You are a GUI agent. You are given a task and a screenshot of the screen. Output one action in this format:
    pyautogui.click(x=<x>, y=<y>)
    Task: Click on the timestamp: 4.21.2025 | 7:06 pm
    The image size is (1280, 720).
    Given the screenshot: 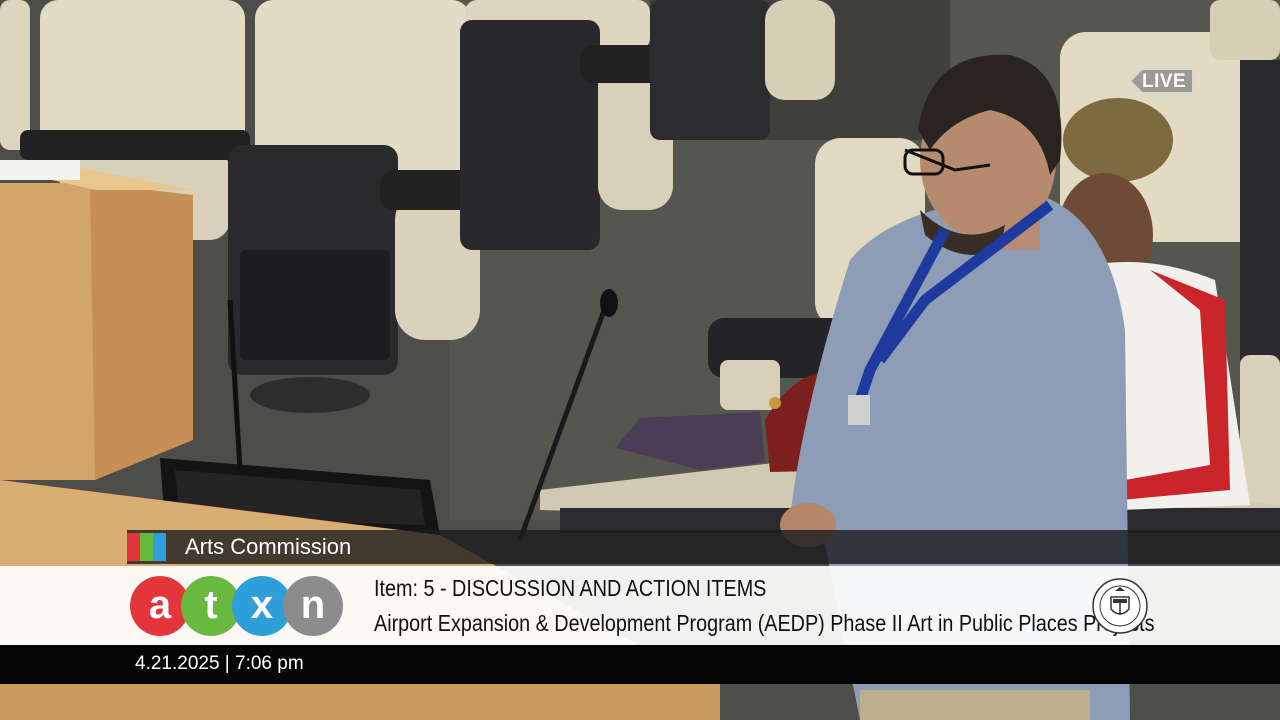 What is the action you would take?
    pyautogui.click(x=219, y=663)
    